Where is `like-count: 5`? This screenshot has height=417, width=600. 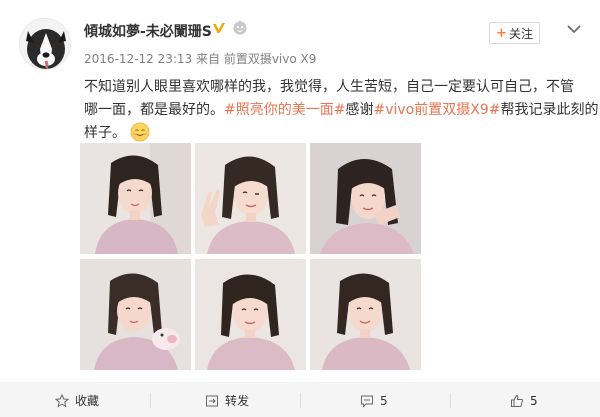
like-count: 5 is located at coordinates (534, 400).